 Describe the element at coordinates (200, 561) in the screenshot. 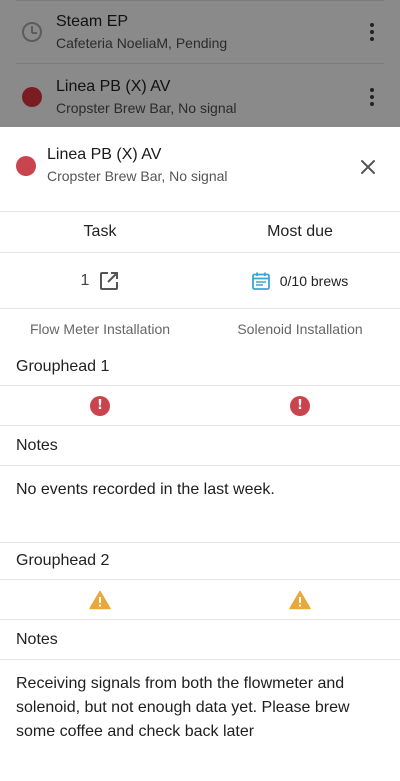

I see `grouphead-2-title: Grouphead 2` at that location.